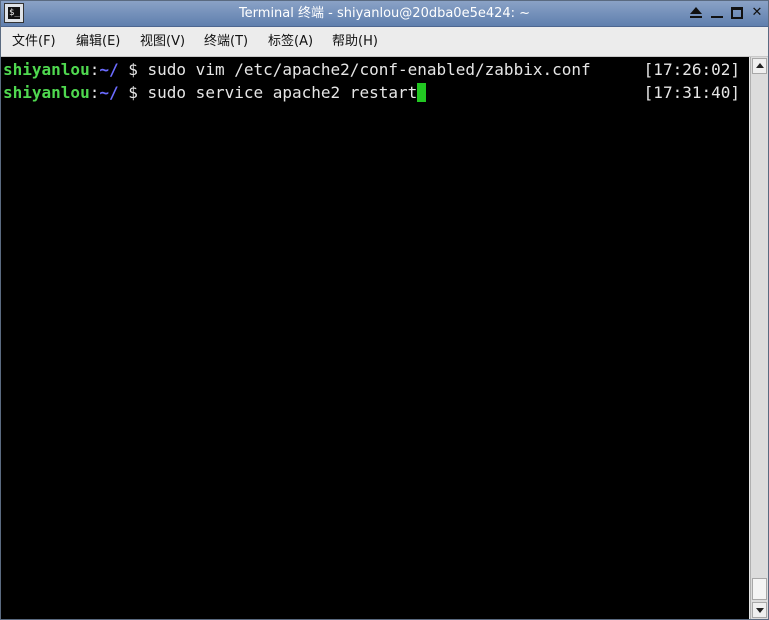 This screenshot has height=620, width=769. What do you see at coordinates (290, 41) in the screenshot?
I see `menu-tabs: 标签(A)` at bounding box center [290, 41].